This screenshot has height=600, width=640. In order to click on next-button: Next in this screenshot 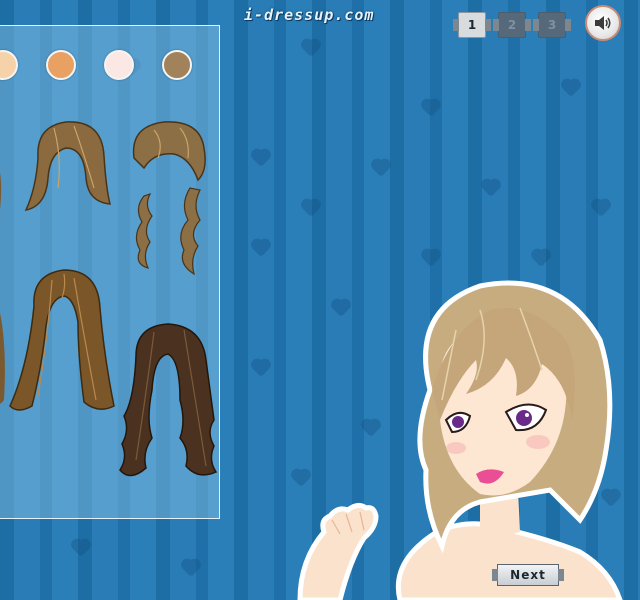, I will do `click(528, 575)`.